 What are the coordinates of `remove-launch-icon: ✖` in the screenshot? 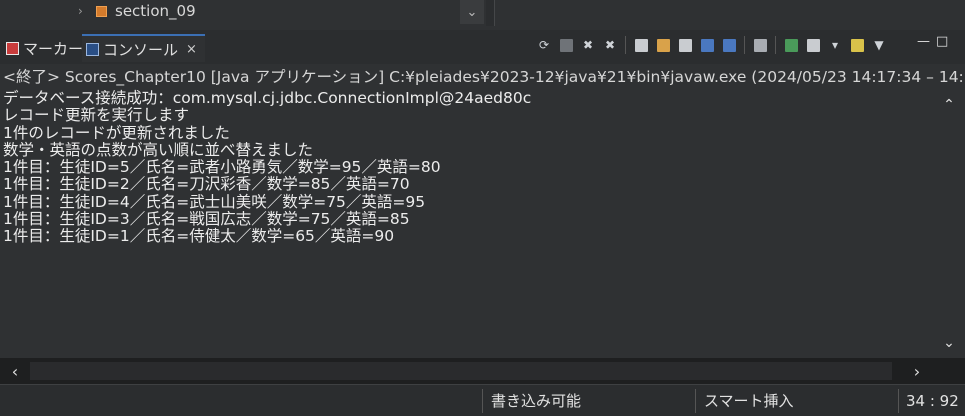 It's located at (588, 45).